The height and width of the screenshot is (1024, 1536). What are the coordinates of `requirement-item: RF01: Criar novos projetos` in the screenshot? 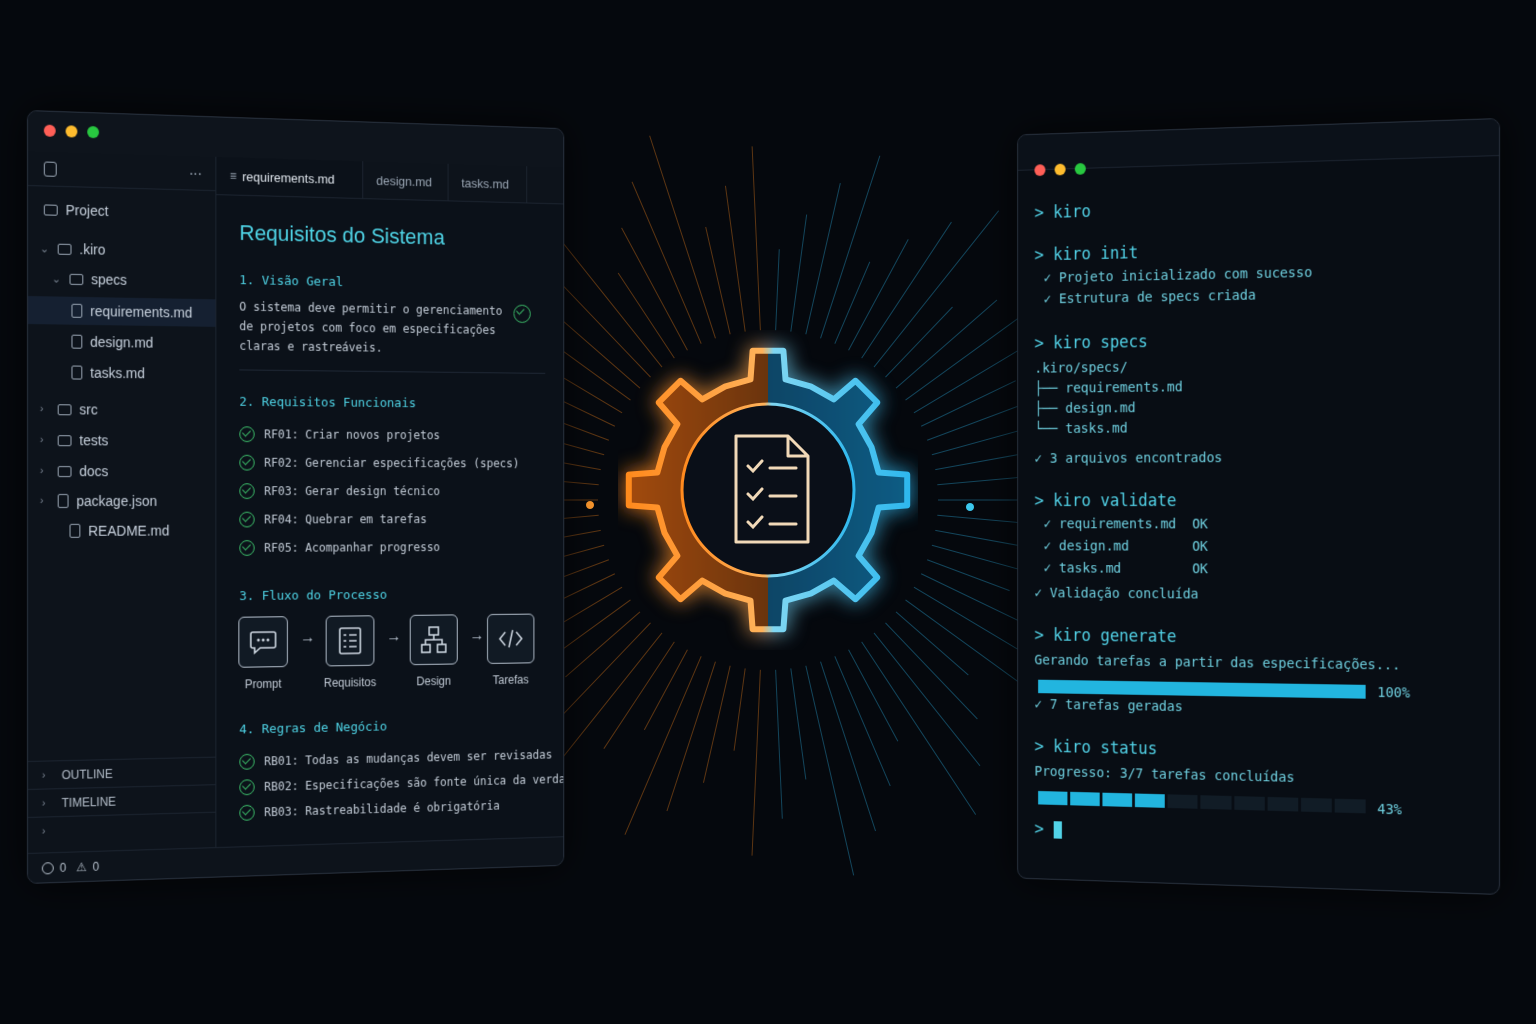 It's located at (339, 434).